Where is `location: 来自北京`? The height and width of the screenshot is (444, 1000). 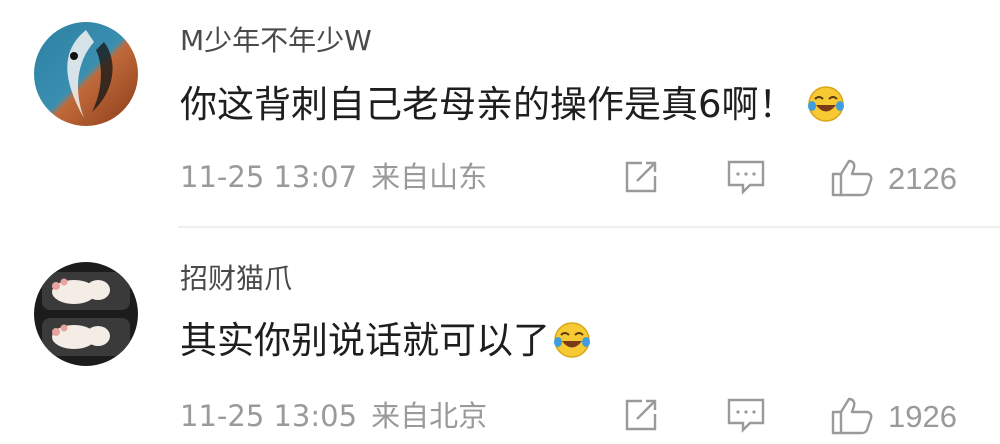
location: 来自北京 is located at coordinates (429, 416).